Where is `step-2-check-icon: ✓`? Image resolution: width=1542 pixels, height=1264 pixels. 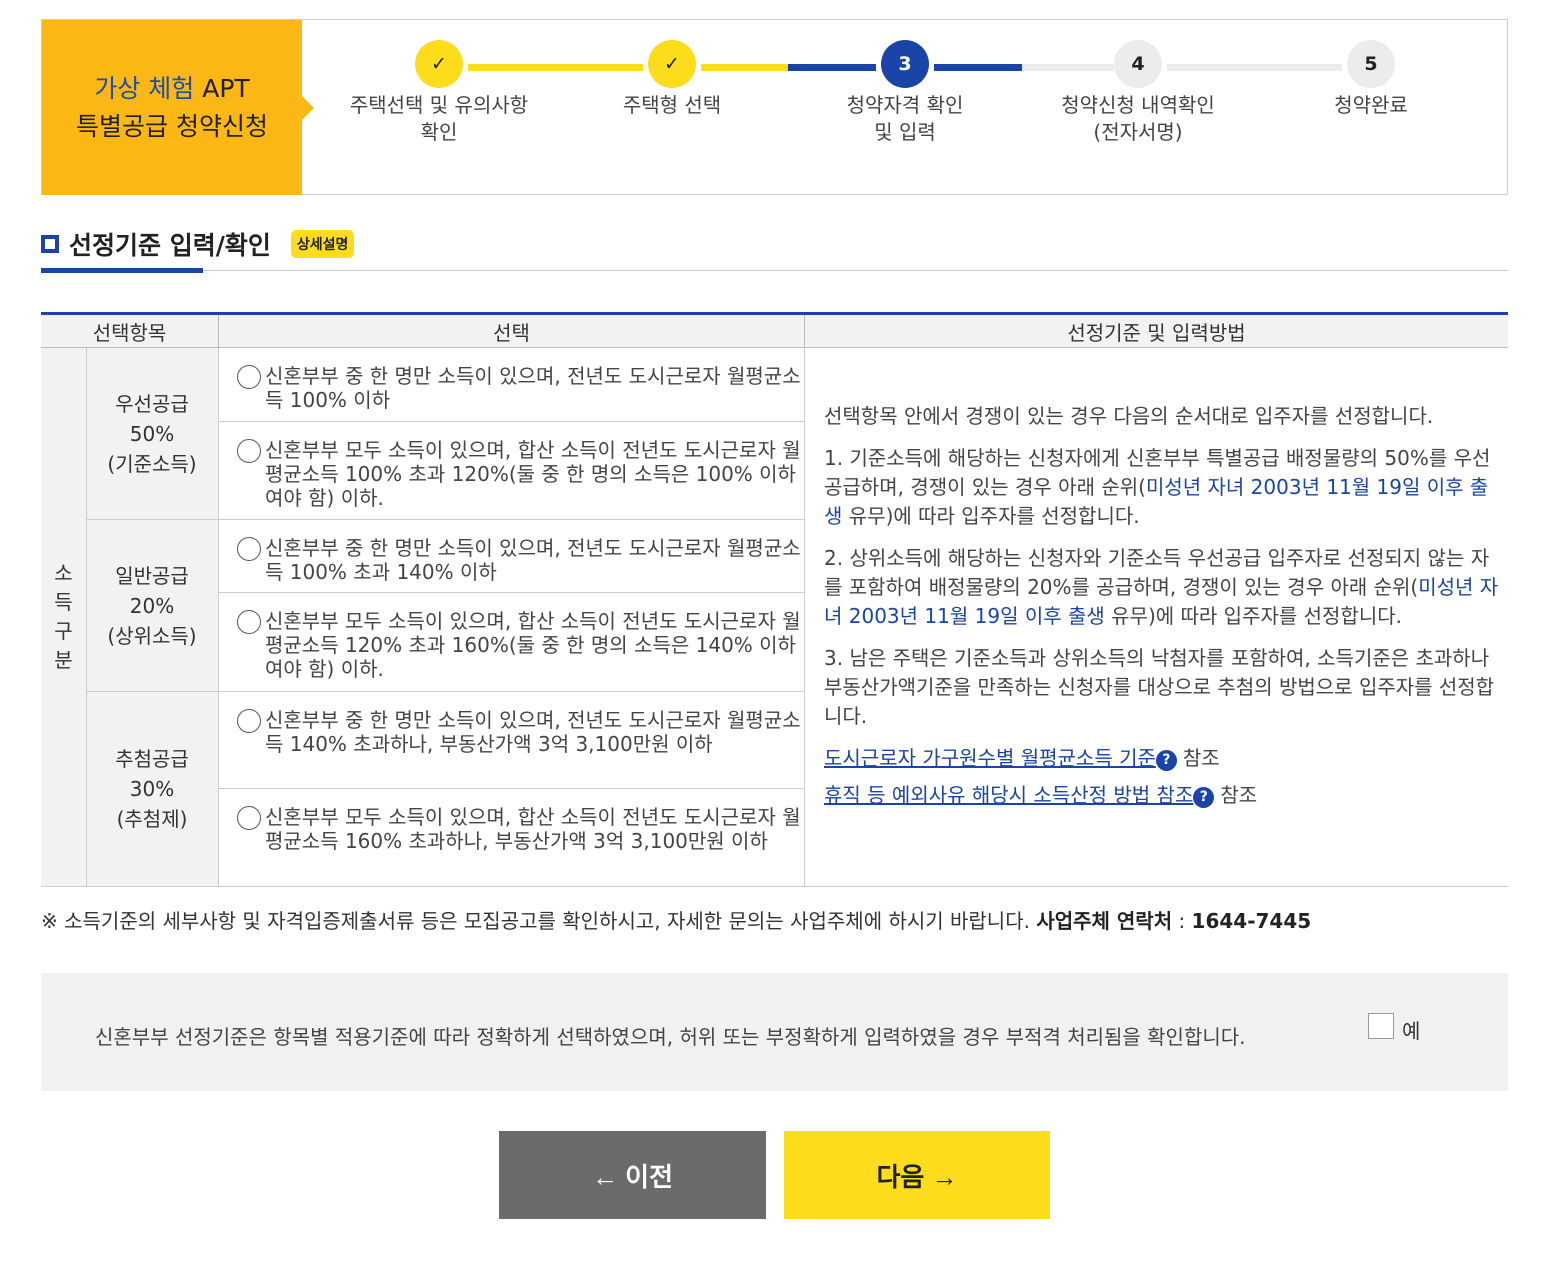 step-2-check-icon: ✓ is located at coordinates (672, 64).